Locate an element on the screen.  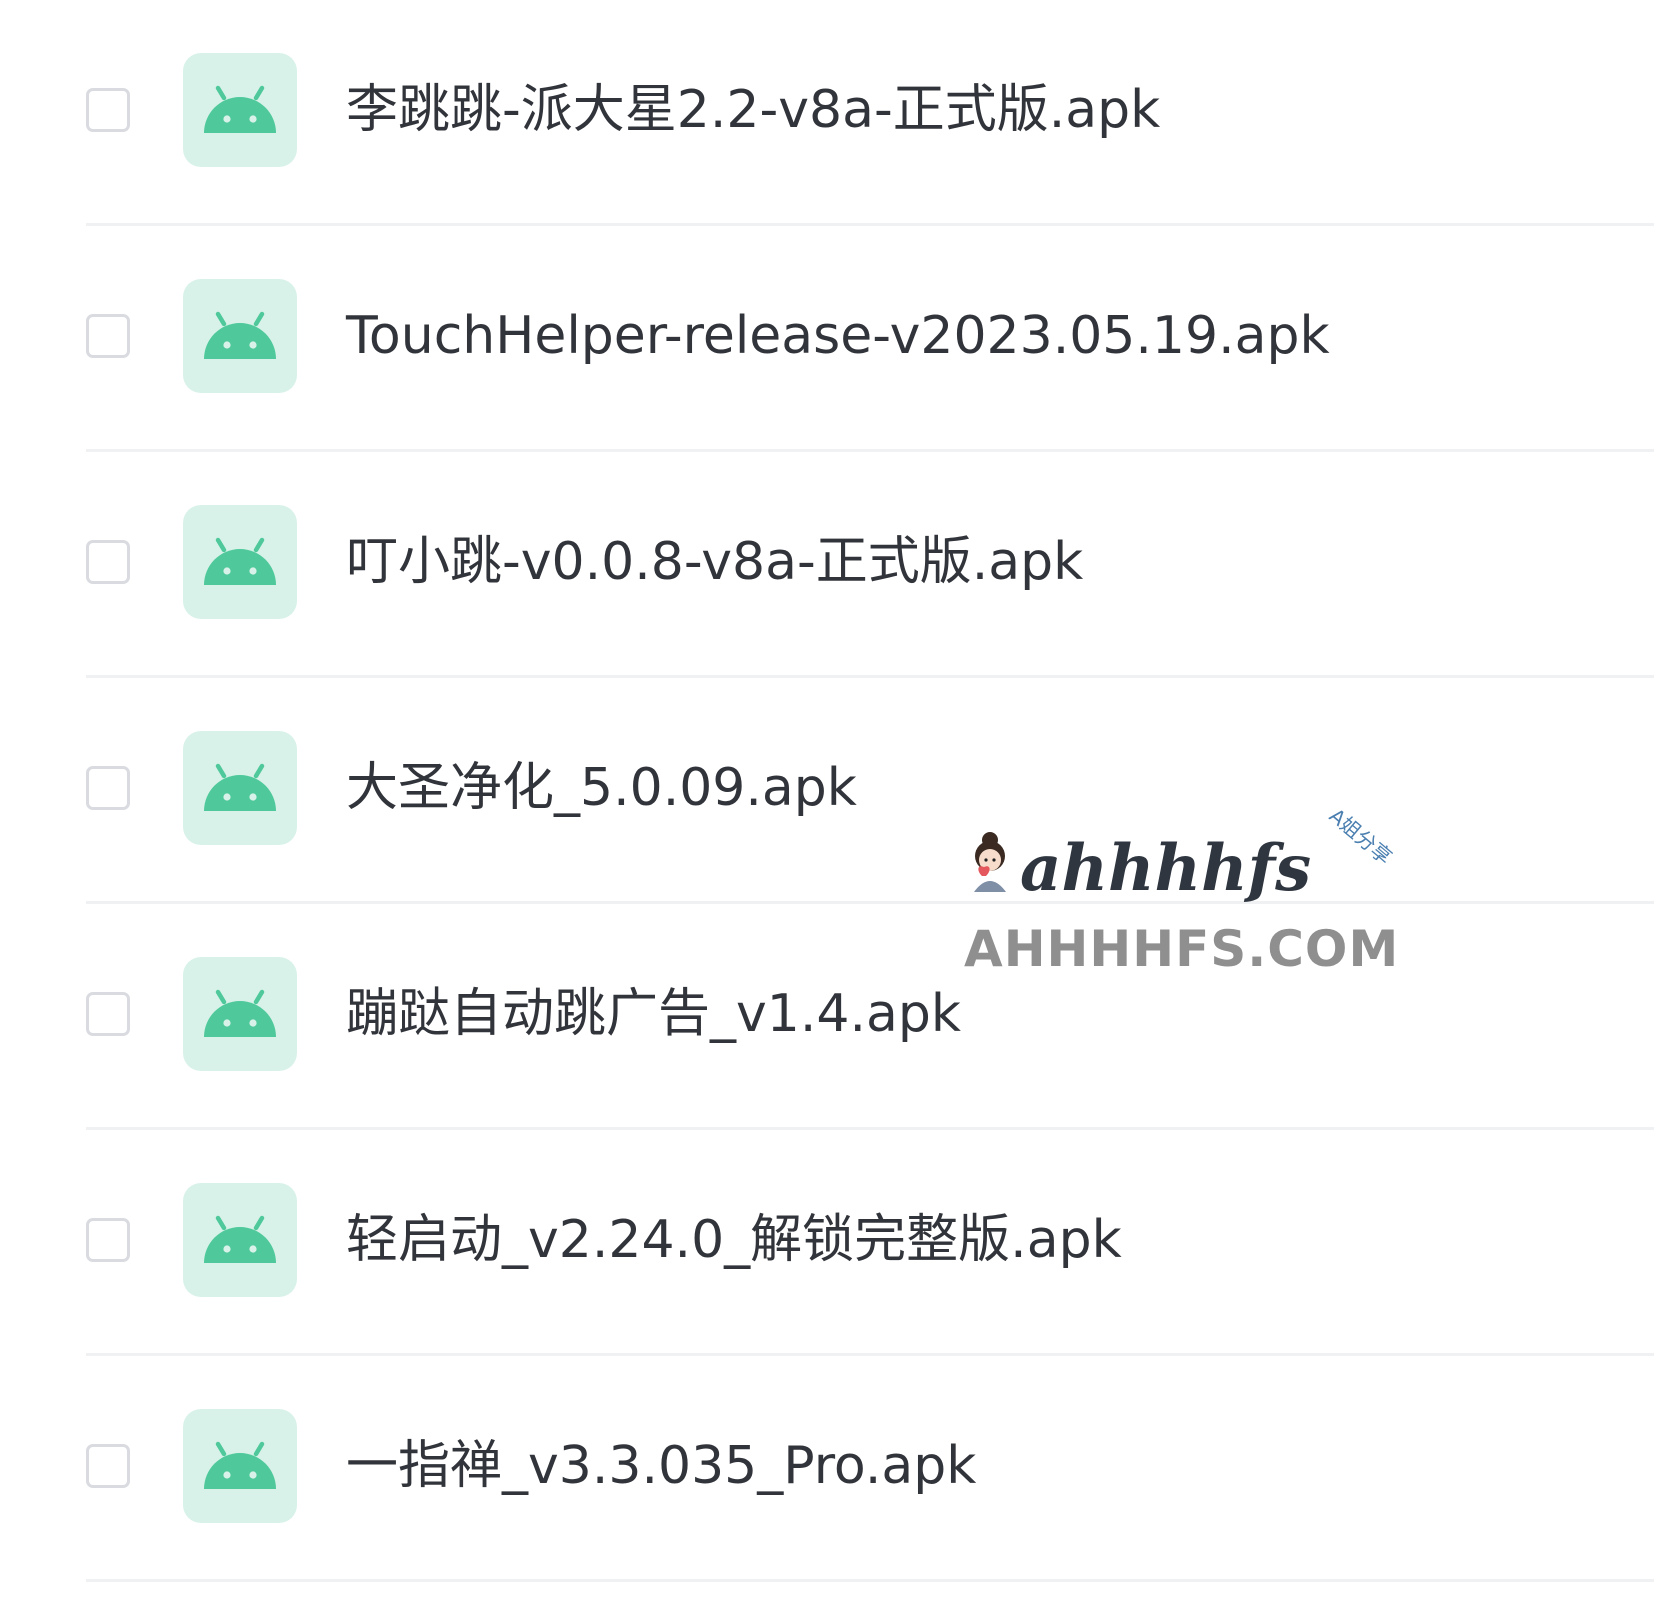
file-row: 轻启动_v2.24.0_解锁完整版.apk is located at coordinates (827, 1243).